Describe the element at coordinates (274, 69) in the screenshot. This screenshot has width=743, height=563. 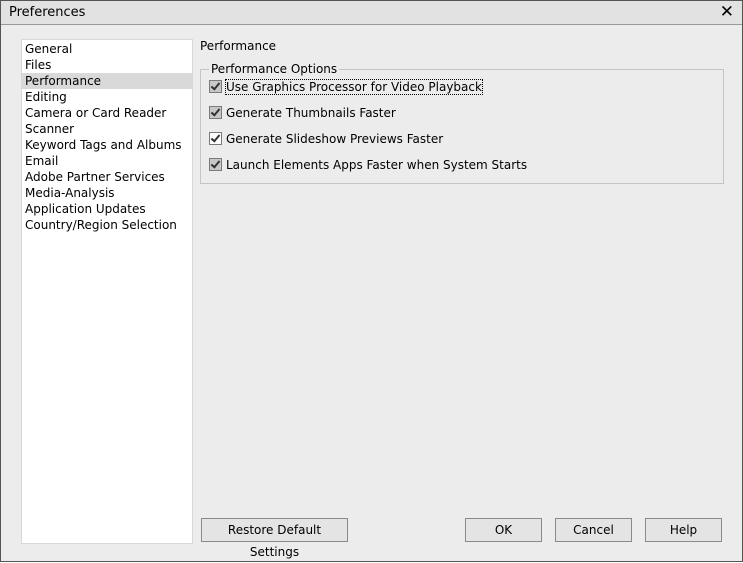
I see `group-label: Performance Options` at that location.